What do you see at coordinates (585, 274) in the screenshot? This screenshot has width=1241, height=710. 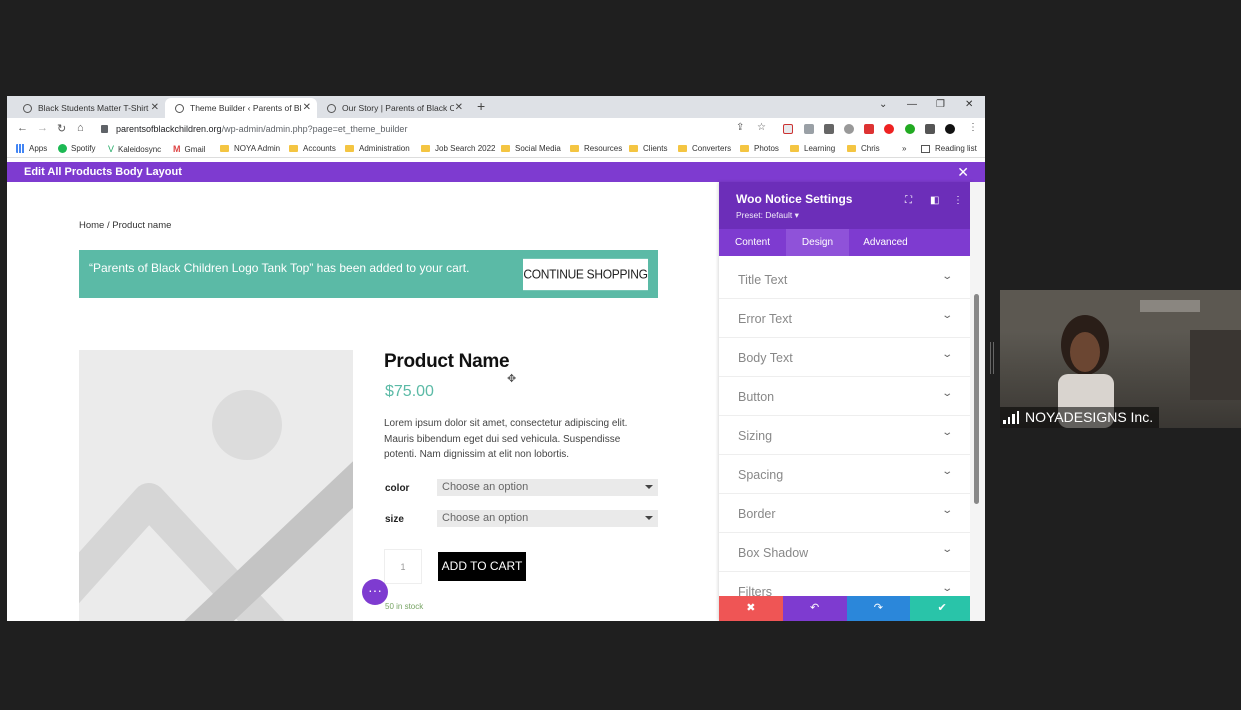 I see `continue-shopping-button: CONTINUE SHOPPING` at bounding box center [585, 274].